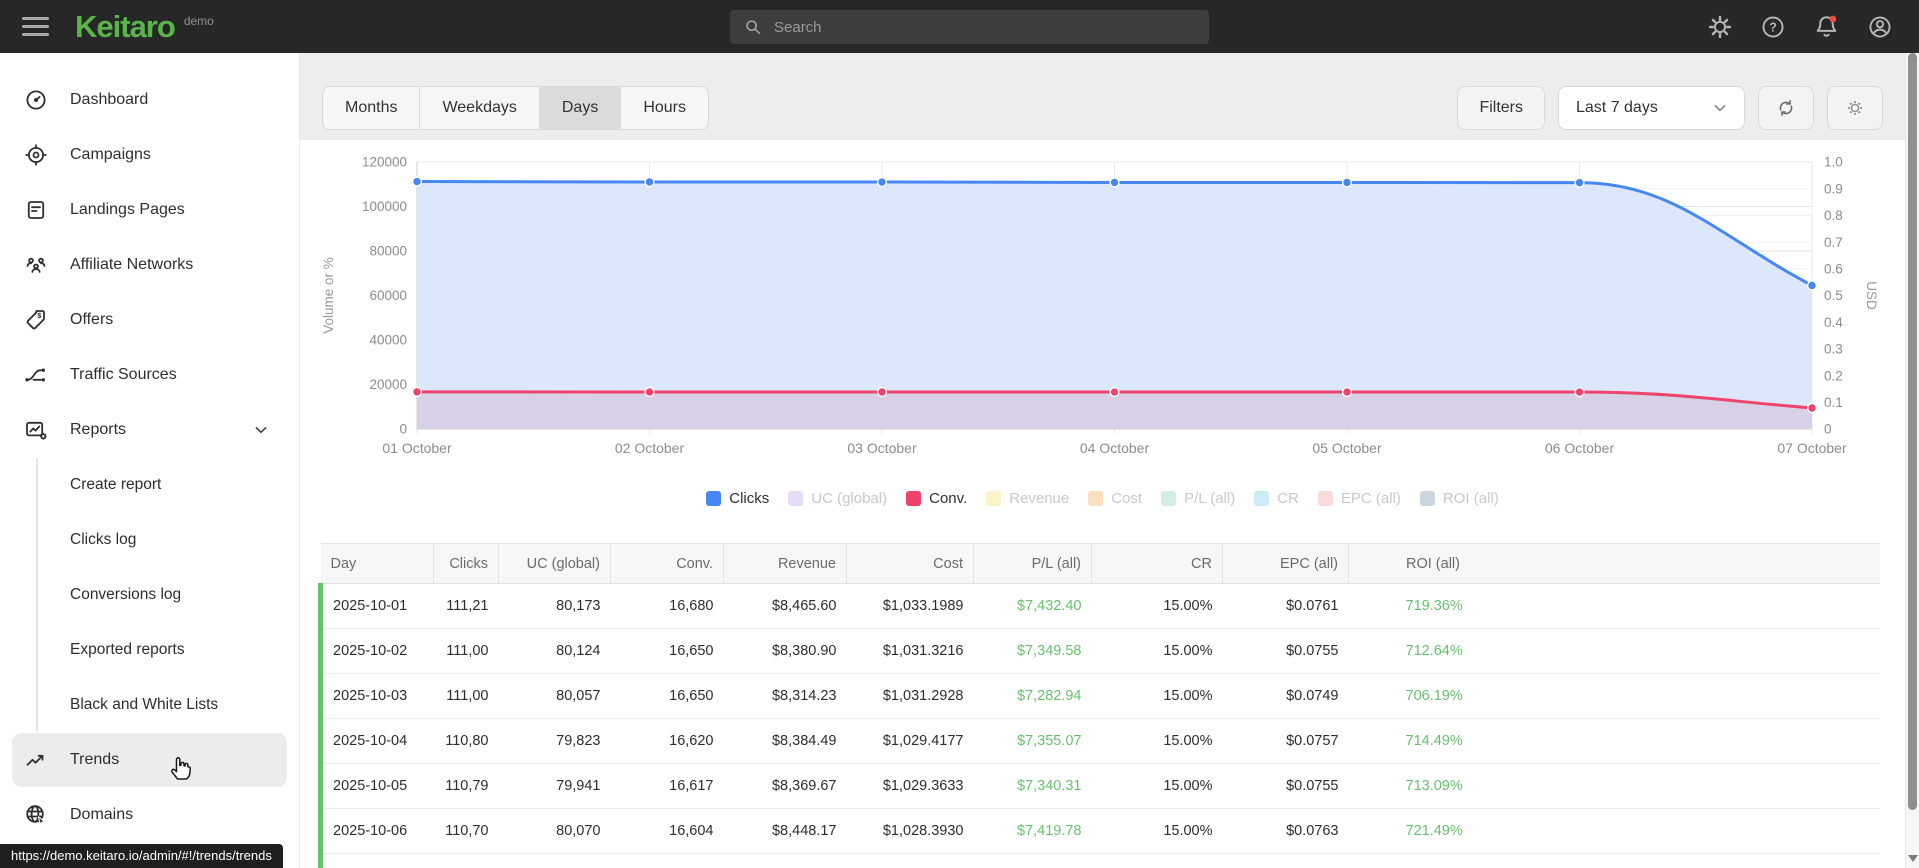 This screenshot has width=1919, height=868. What do you see at coordinates (102, 814) in the screenshot?
I see `sidebar-item-label: Domains` at bounding box center [102, 814].